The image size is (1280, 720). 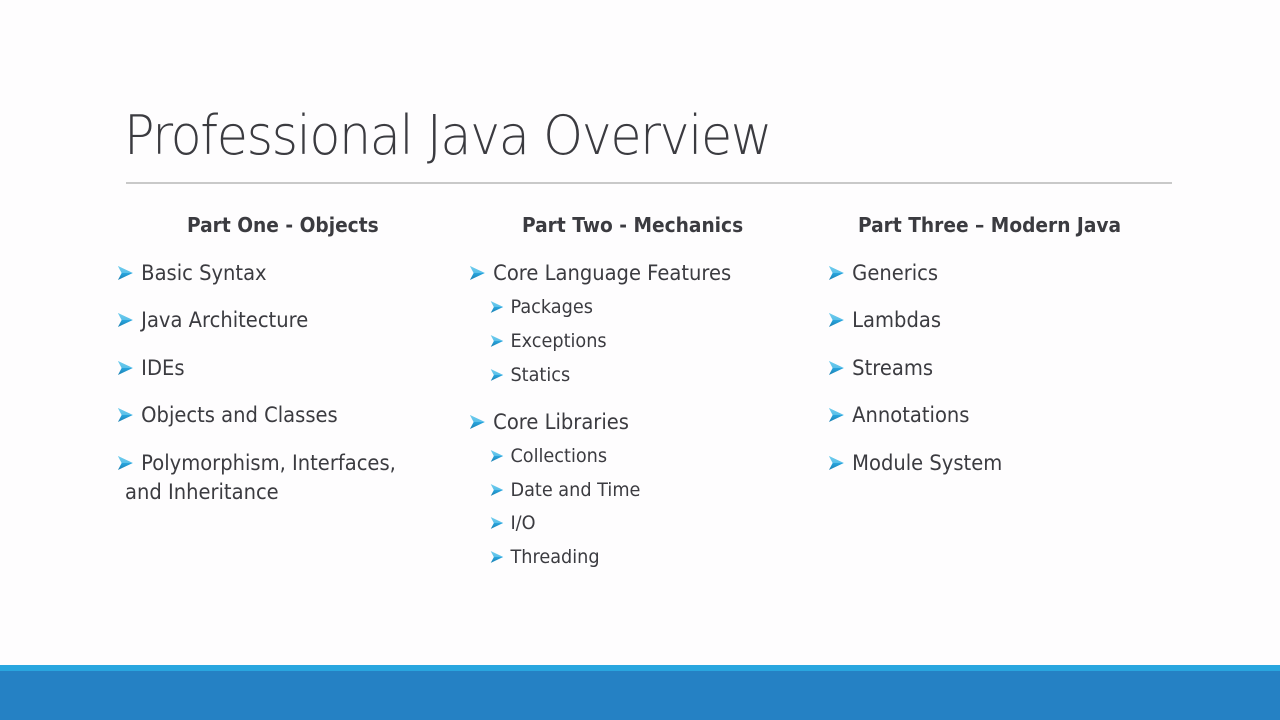 I want to click on list-item: Annotations, so click(x=898, y=415).